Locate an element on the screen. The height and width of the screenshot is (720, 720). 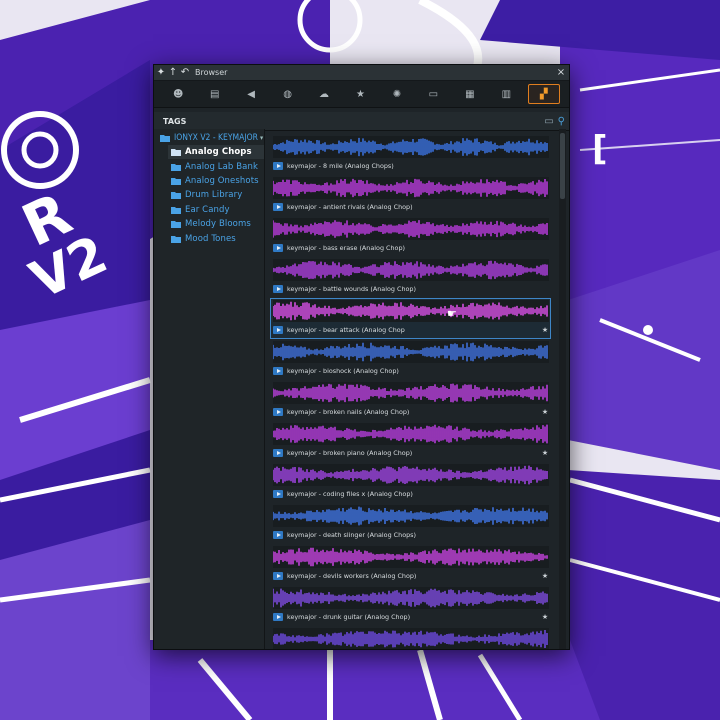
sample-item: keymajor - battle wounds (Analog Chop) is located at coordinates (410, 277).